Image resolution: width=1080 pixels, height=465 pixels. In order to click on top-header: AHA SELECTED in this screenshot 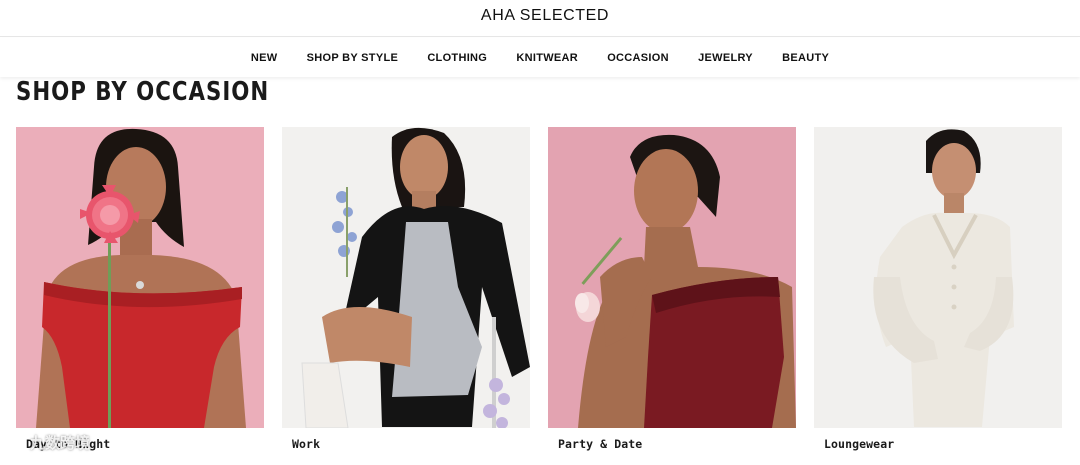, I will do `click(540, 18)`.